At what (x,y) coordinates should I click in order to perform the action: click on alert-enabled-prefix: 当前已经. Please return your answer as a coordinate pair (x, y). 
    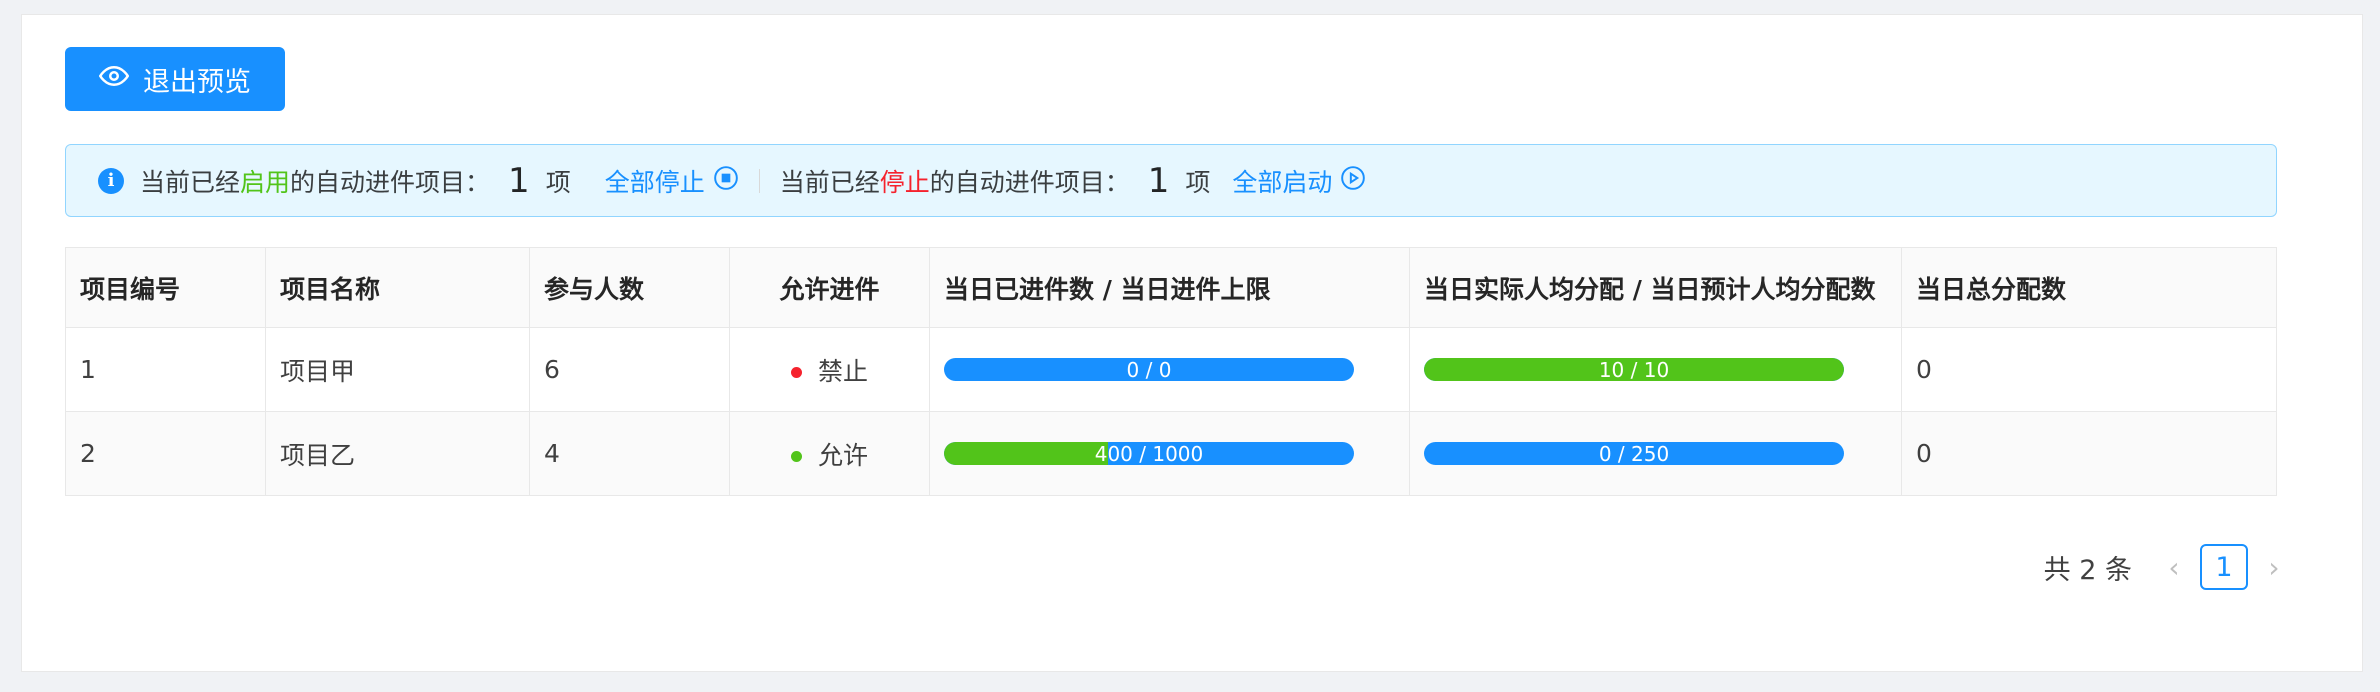
    Looking at the image, I should click on (190, 182).